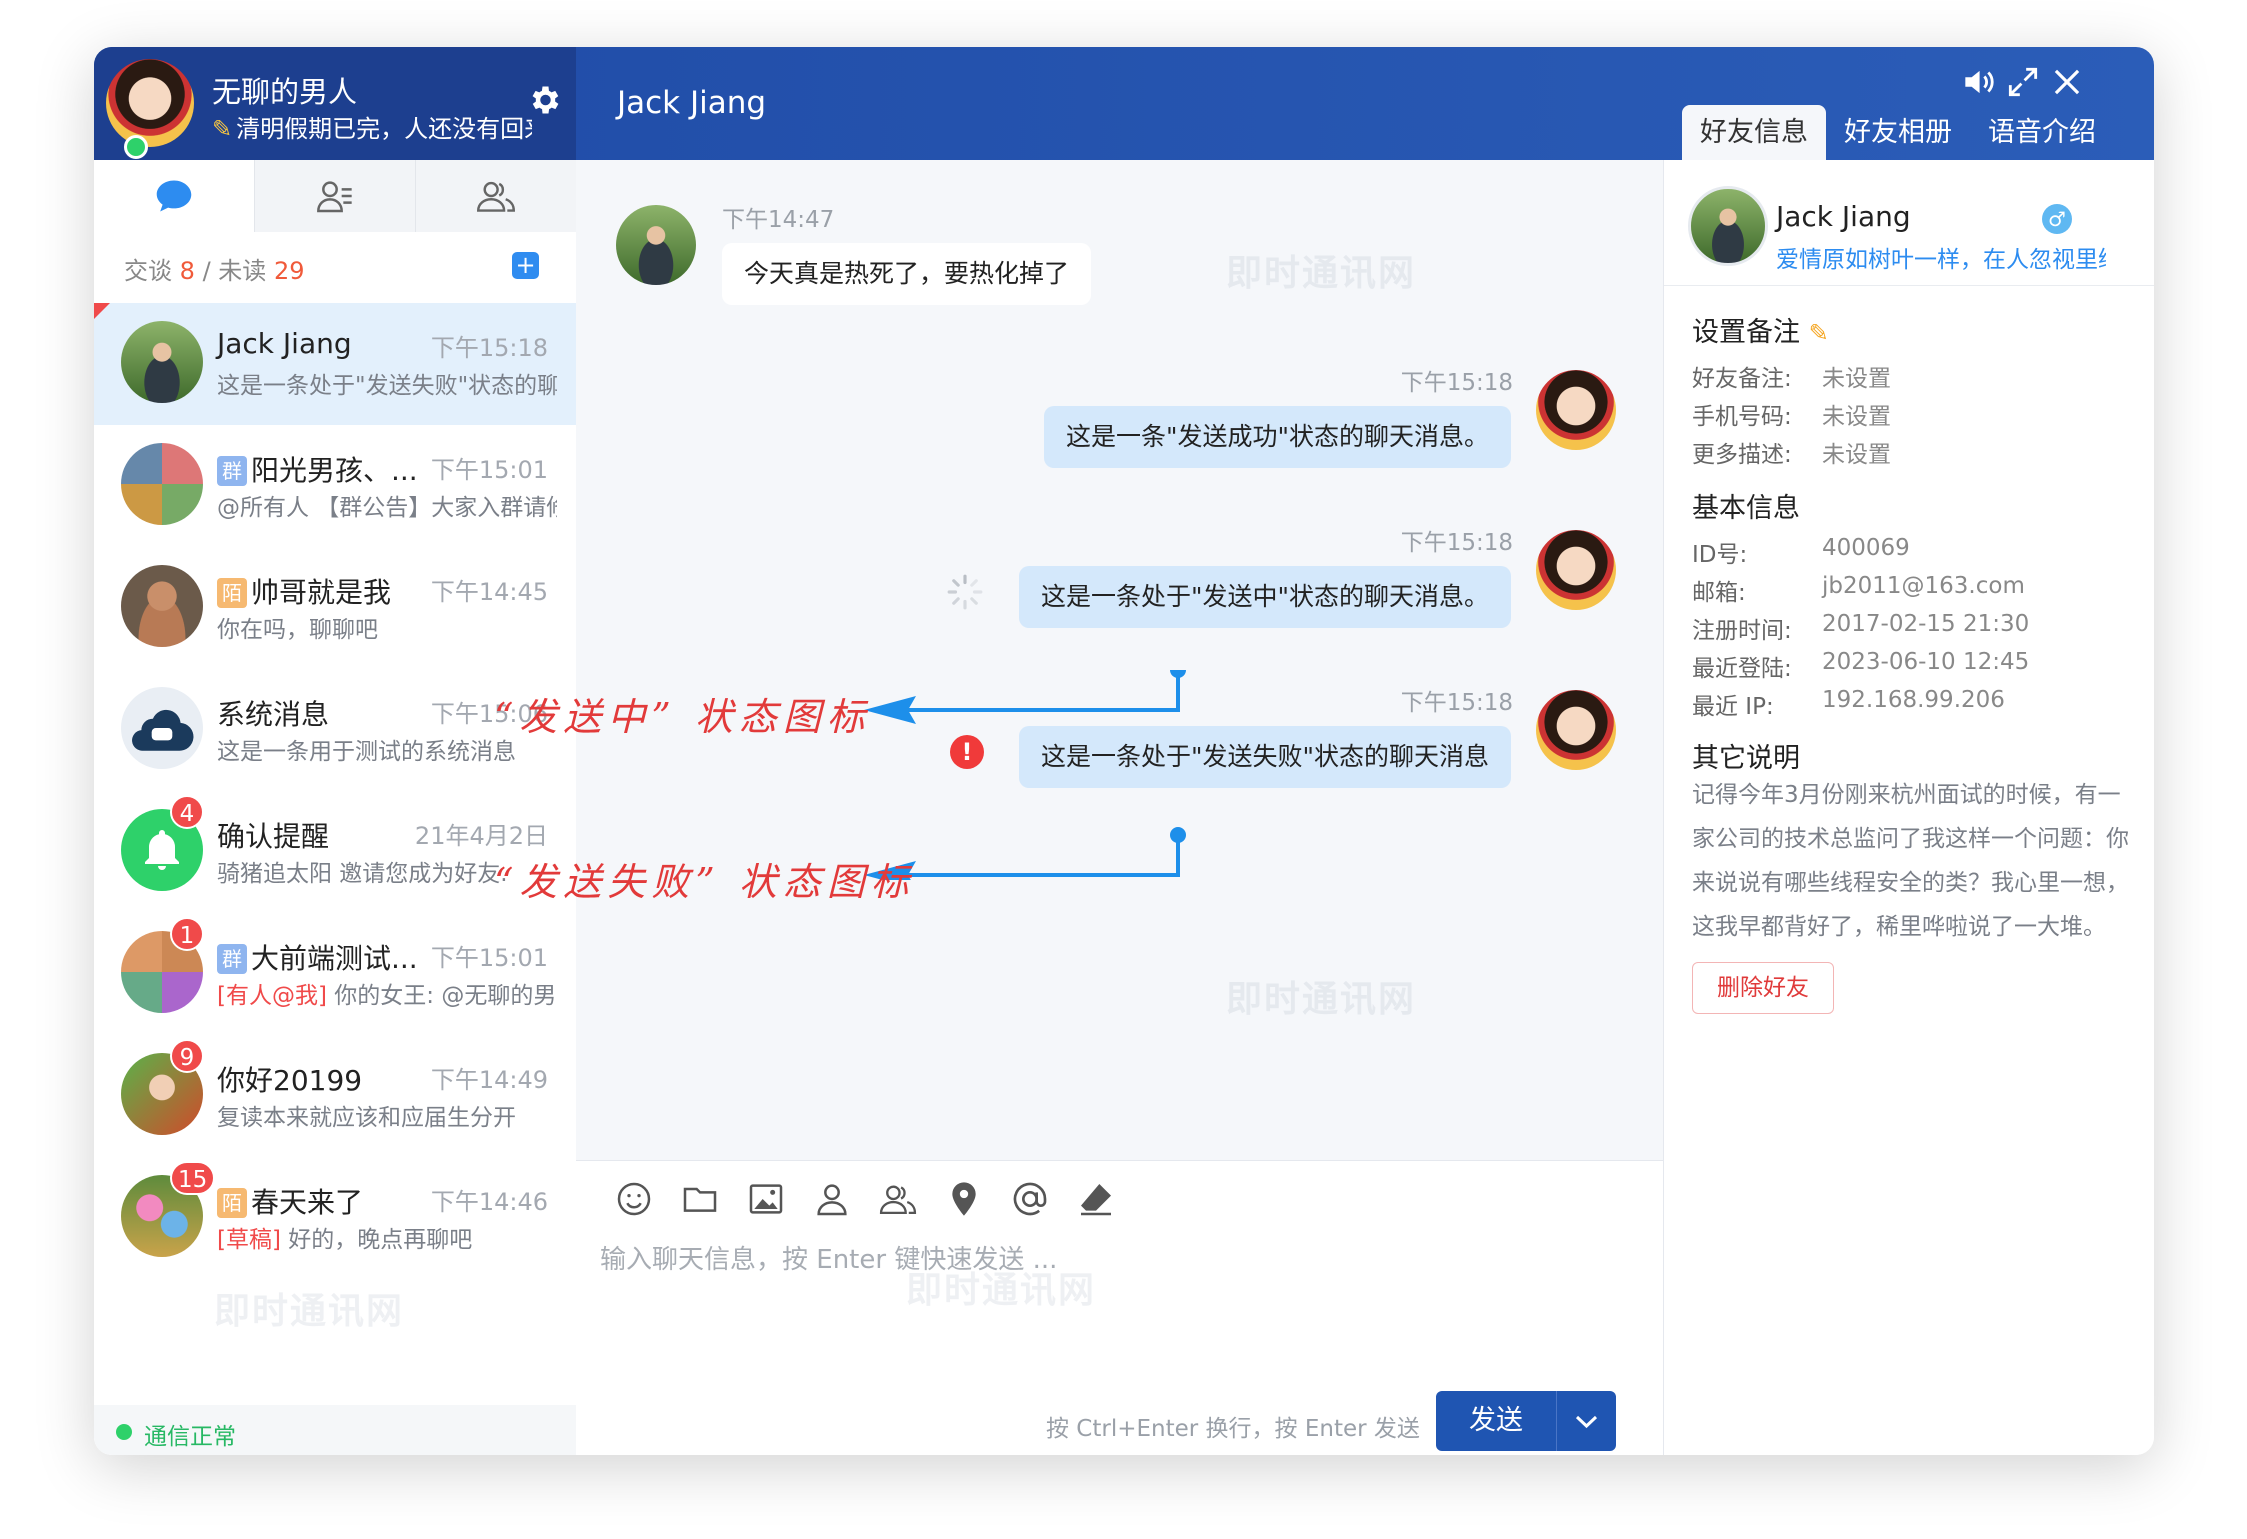  I want to click on conversation-item: 15 陌春天来了 下午14:46 [草稿] 好的，晚点再聊吧, so click(335, 1218).